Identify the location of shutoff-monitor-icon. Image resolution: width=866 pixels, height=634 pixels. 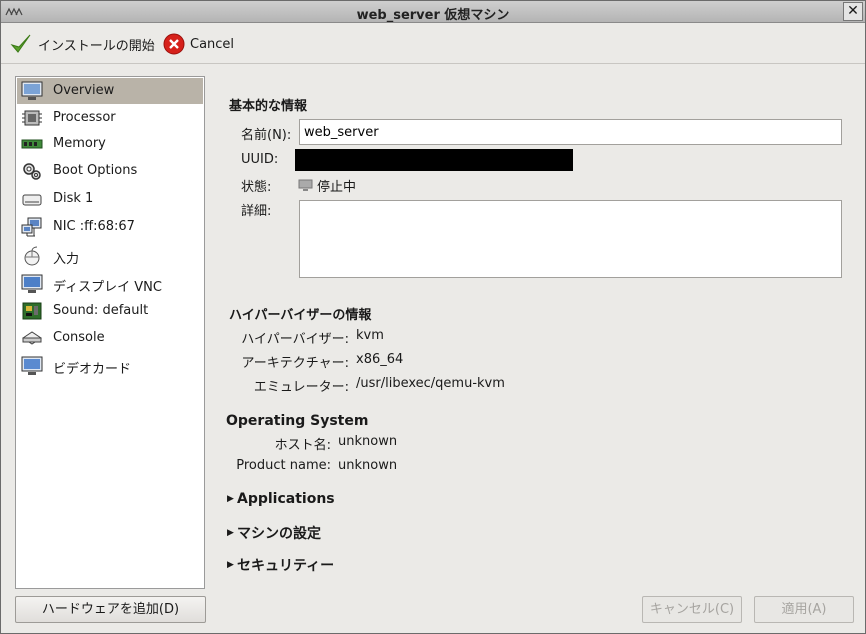
(305, 185).